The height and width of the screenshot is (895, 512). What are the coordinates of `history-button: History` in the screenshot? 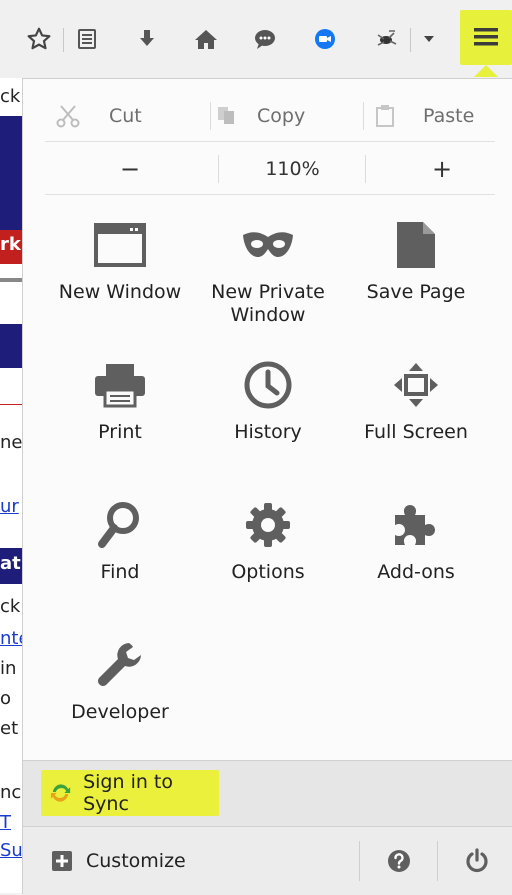 It's located at (268, 399).